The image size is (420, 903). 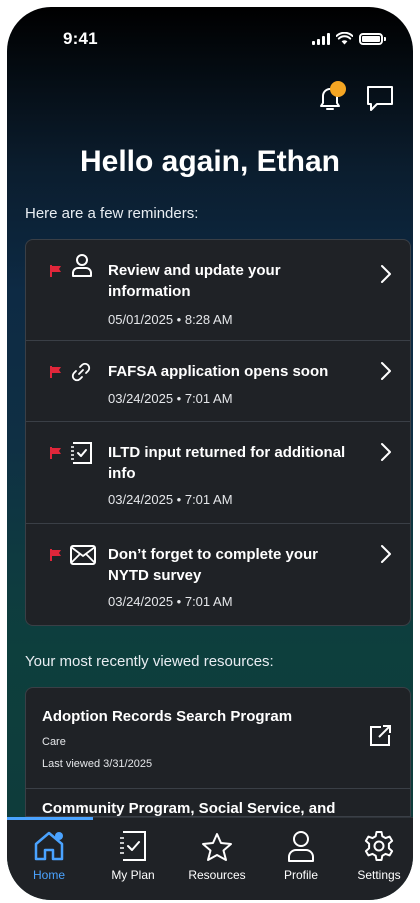 I want to click on notification-badge, so click(x=338, y=89).